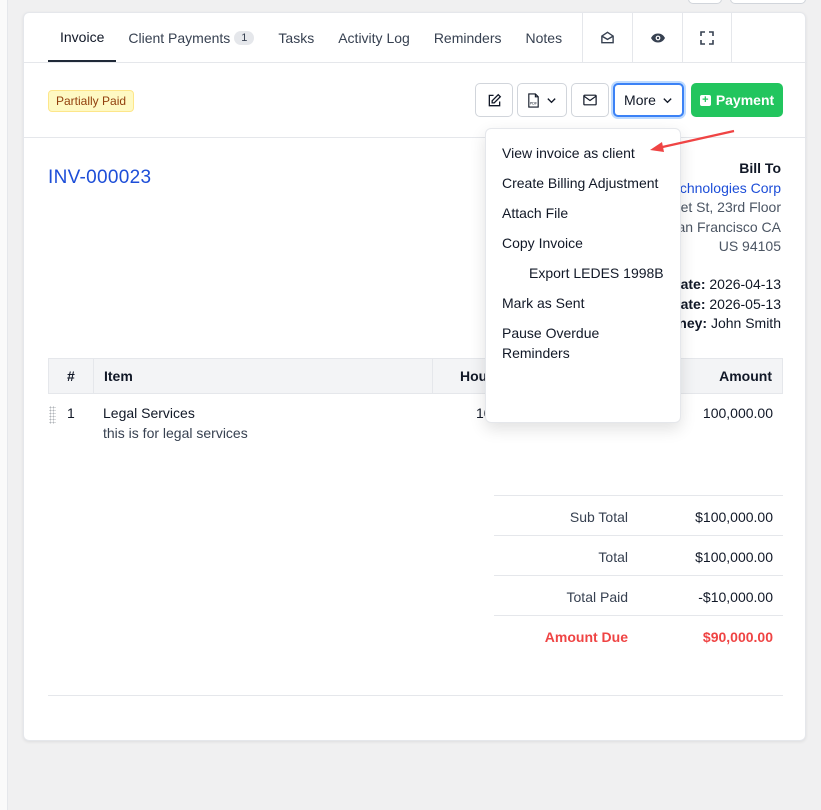 The image size is (821, 810). I want to click on tab-invoice: Invoice, so click(82, 37).